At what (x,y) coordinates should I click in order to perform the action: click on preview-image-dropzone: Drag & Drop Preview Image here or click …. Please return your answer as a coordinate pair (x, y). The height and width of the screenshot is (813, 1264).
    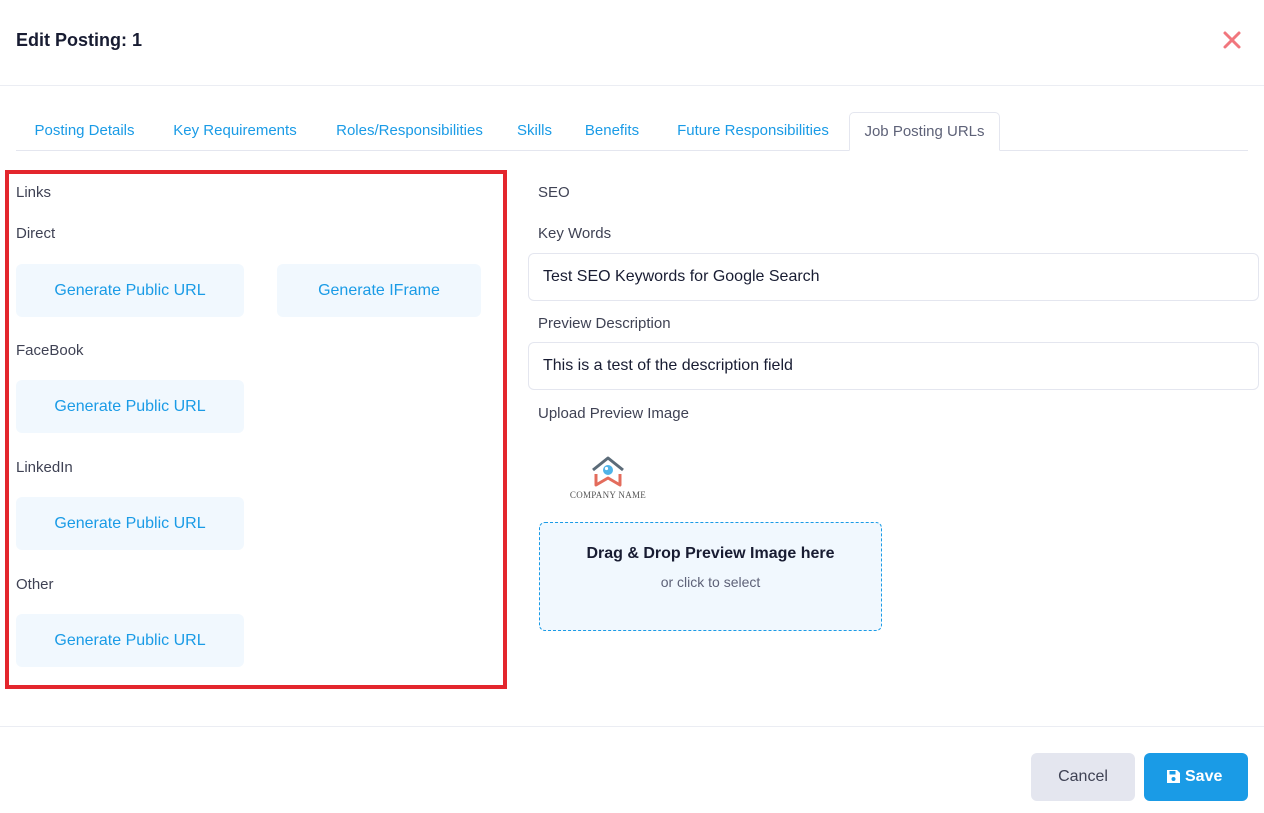
    Looking at the image, I should click on (710, 576).